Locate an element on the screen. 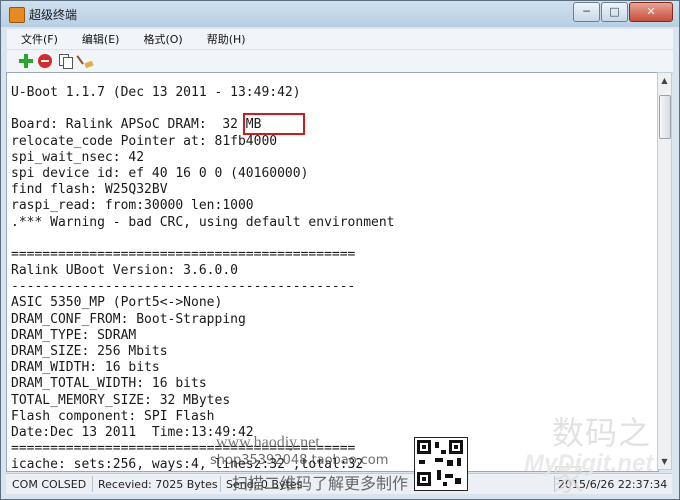 The width and height of the screenshot is (680, 500). terminal-line: DRAM_WIDTH: 16 bits is located at coordinates (85, 368).